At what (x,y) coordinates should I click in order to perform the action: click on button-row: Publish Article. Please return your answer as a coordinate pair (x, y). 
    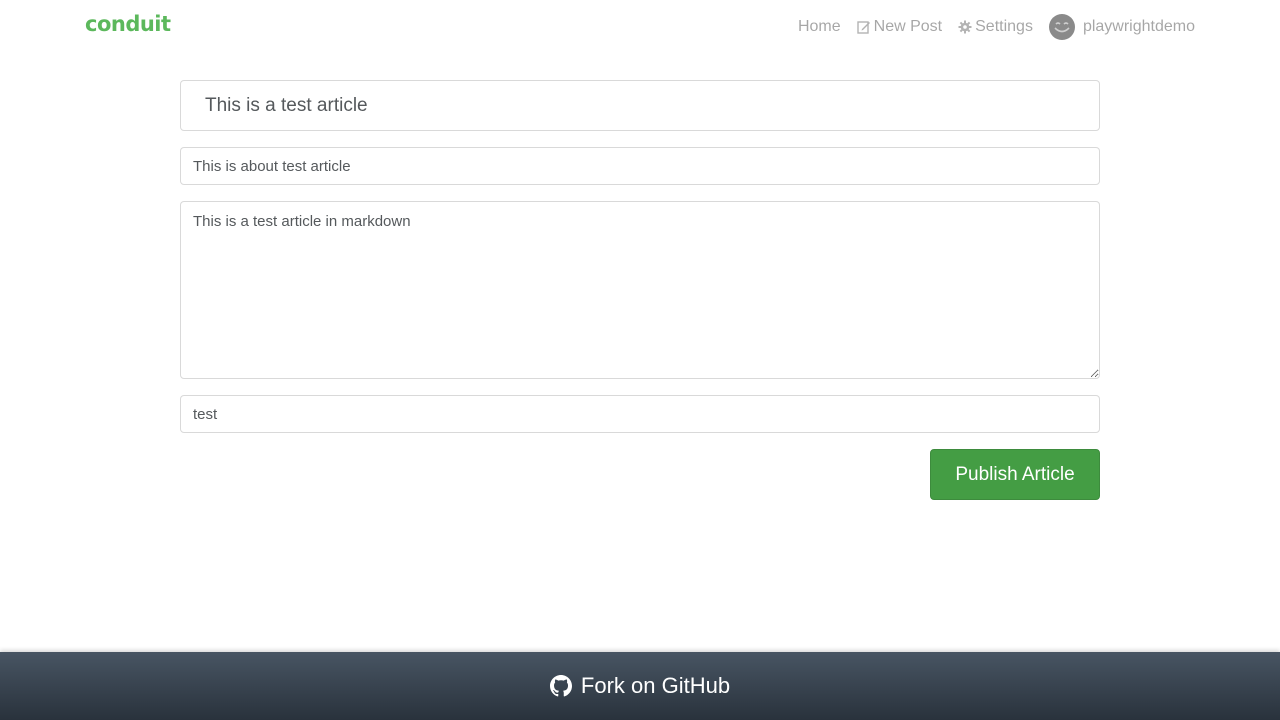
    Looking at the image, I should click on (640, 474).